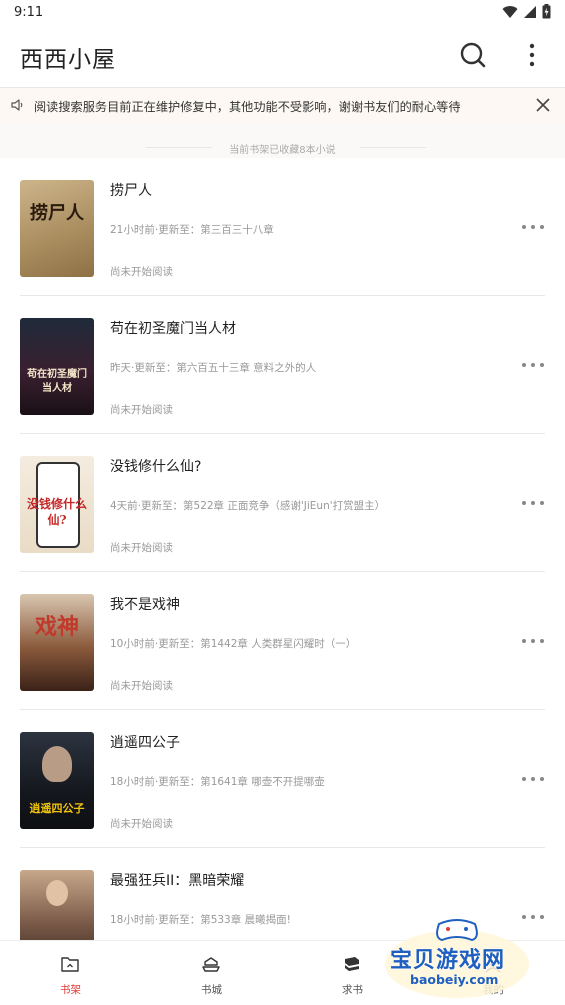  Describe the element at coordinates (211, 990) in the screenshot. I see `nav-label: 书城` at that location.